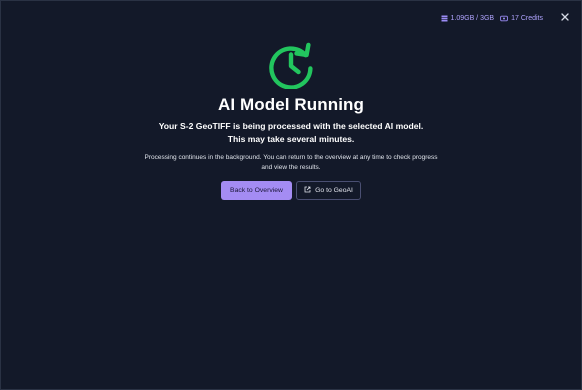 This screenshot has width=582, height=390. I want to click on action-buttons: Back to Overview Go to GeoAI, so click(291, 190).